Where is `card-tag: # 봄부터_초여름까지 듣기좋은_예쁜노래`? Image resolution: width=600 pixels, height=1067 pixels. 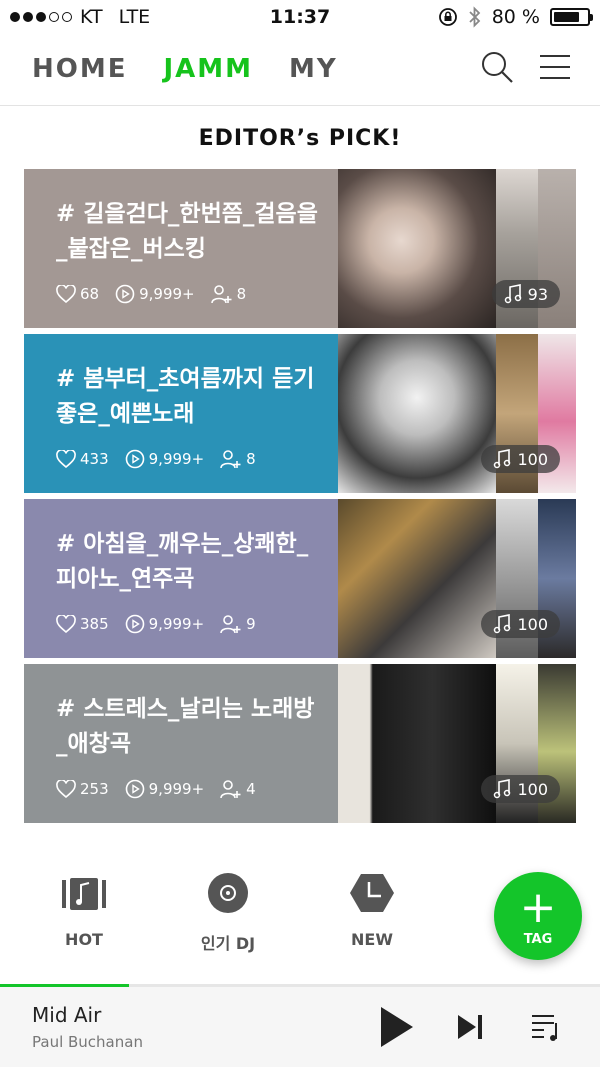 card-tag: # 봄부터_초여름까지 듣기좋은_예쁜노래 is located at coordinates (185, 396).